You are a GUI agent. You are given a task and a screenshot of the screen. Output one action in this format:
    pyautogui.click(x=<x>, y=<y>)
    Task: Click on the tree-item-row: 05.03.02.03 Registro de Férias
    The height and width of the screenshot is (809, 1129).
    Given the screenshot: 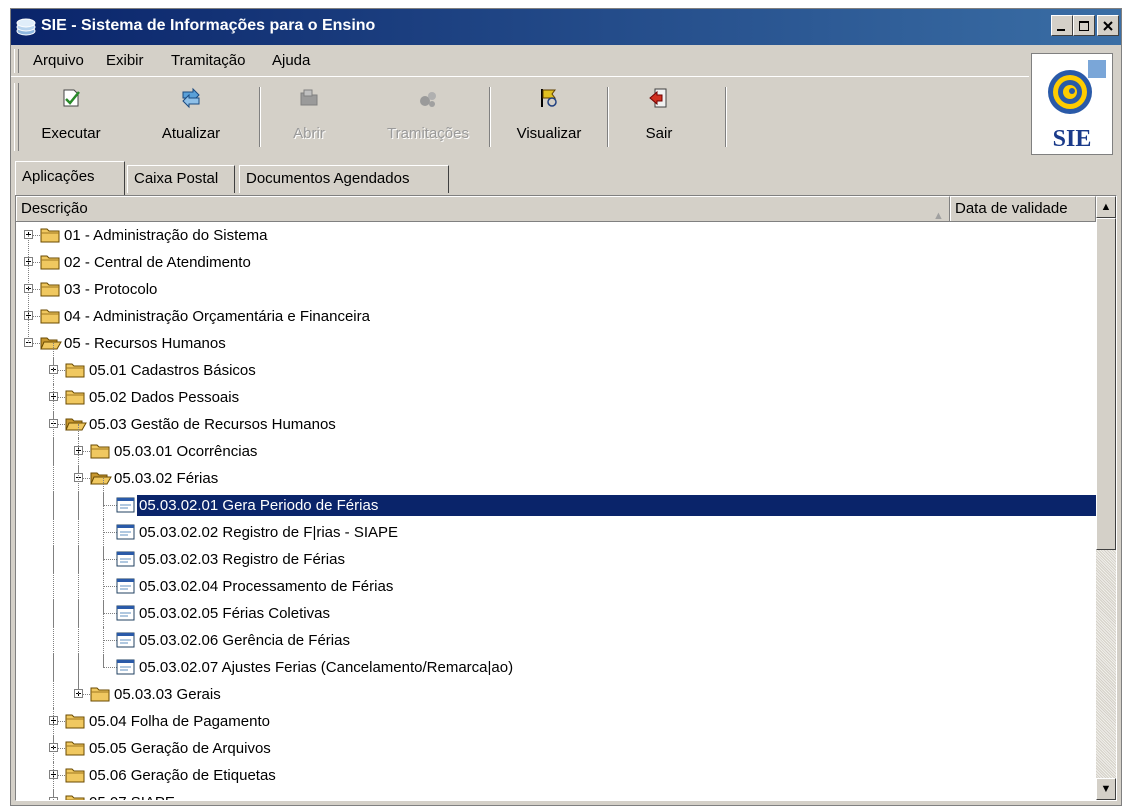 What is the action you would take?
    pyautogui.click(x=556, y=559)
    